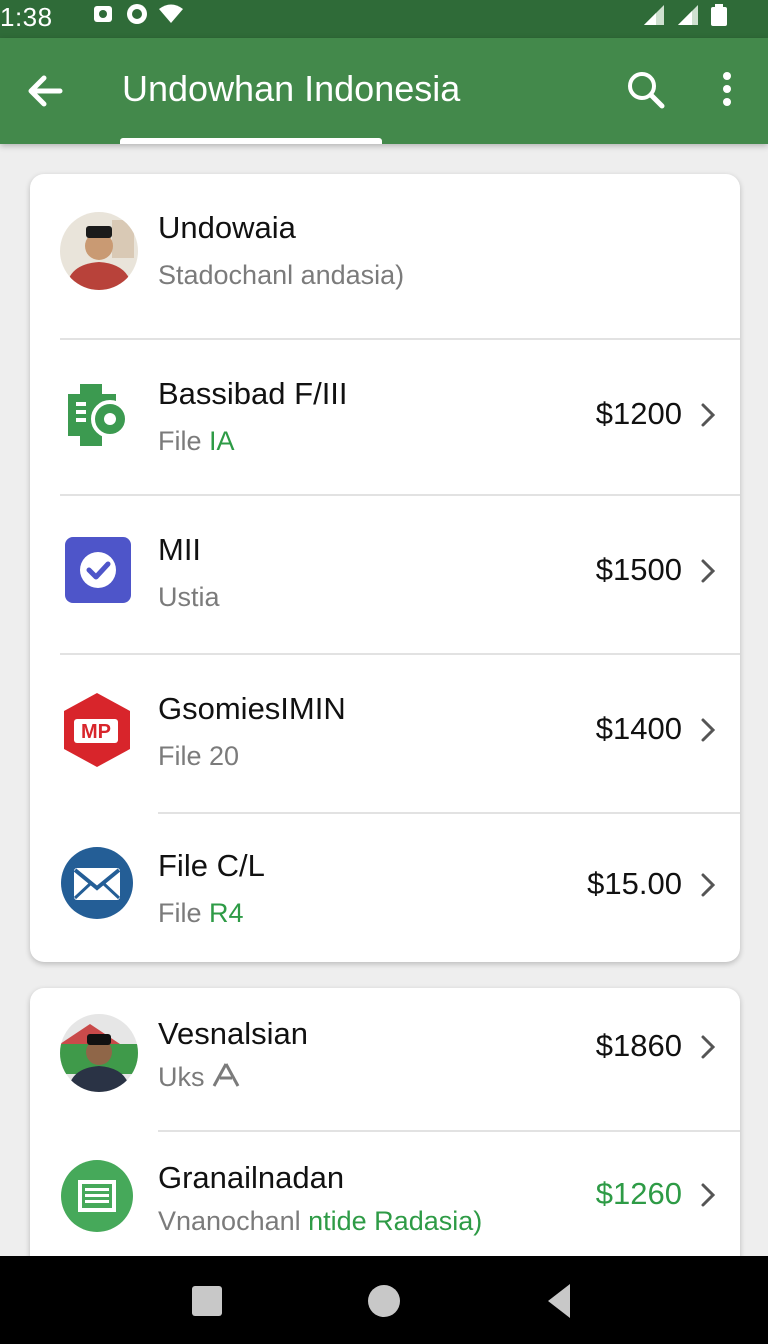 Image resolution: width=768 pixels, height=1344 pixels. What do you see at coordinates (385, 888) in the screenshot?
I see `list-item: File C/L File R4 $15.00` at bounding box center [385, 888].